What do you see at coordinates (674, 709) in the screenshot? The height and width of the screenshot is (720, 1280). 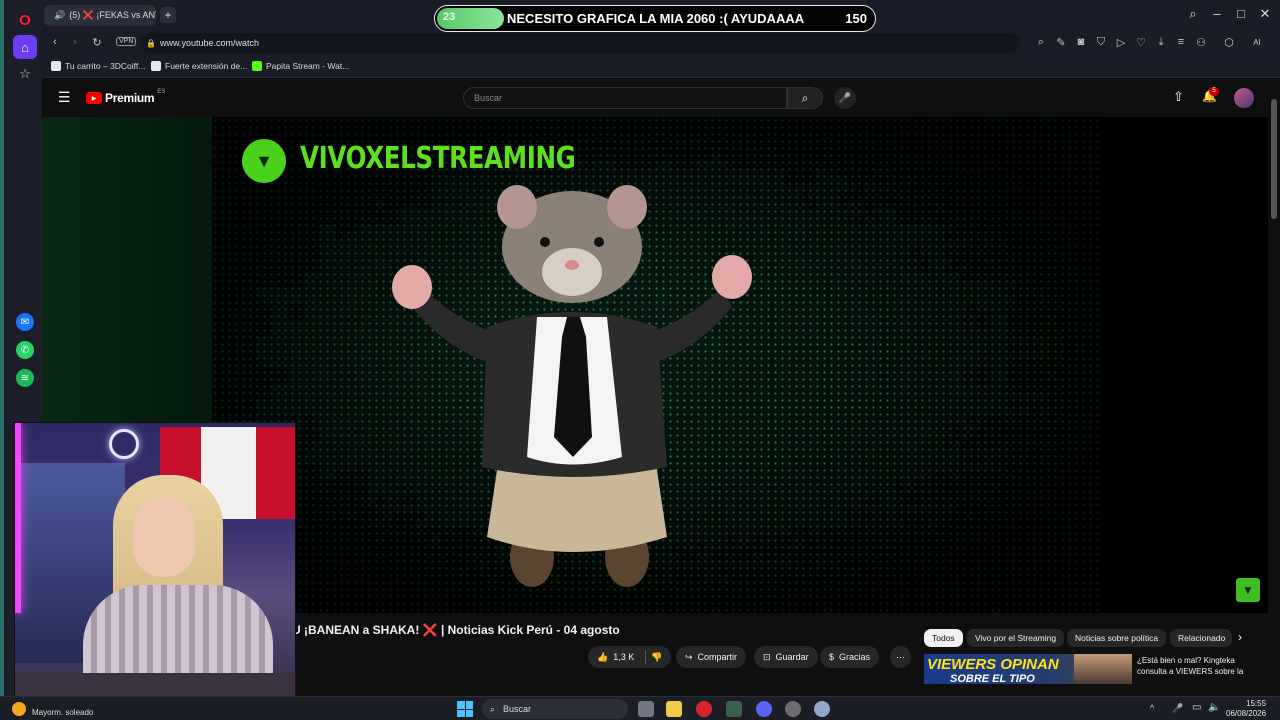 I see `file-explorer-icon` at bounding box center [674, 709].